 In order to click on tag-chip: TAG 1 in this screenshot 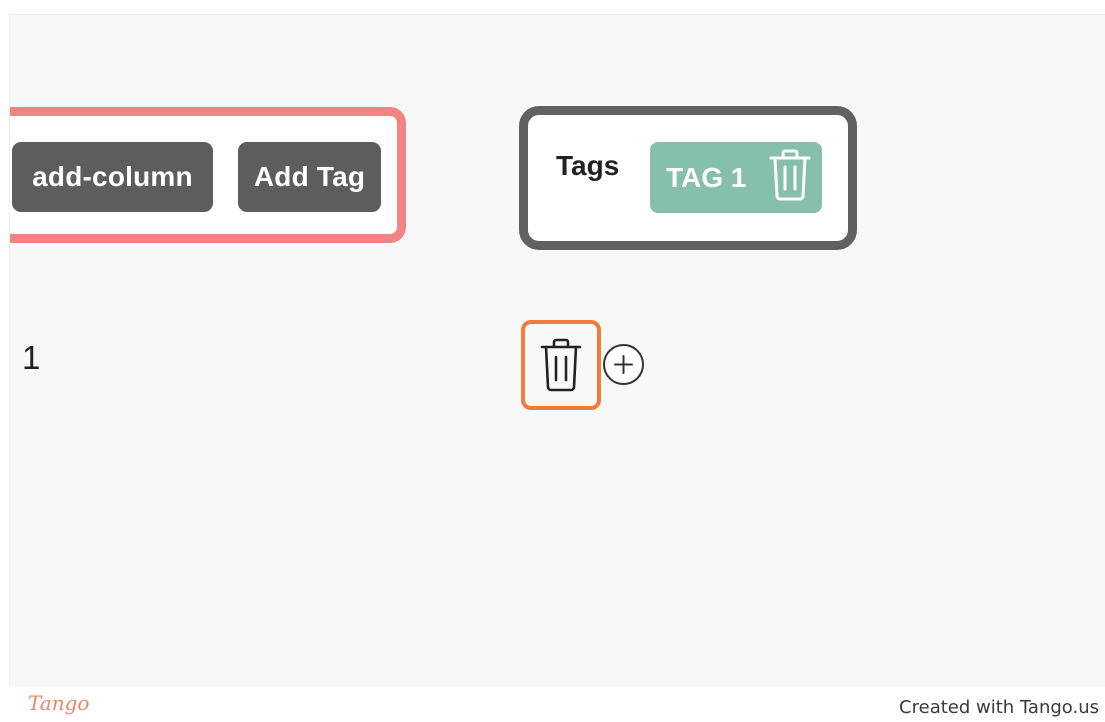, I will do `click(736, 177)`.